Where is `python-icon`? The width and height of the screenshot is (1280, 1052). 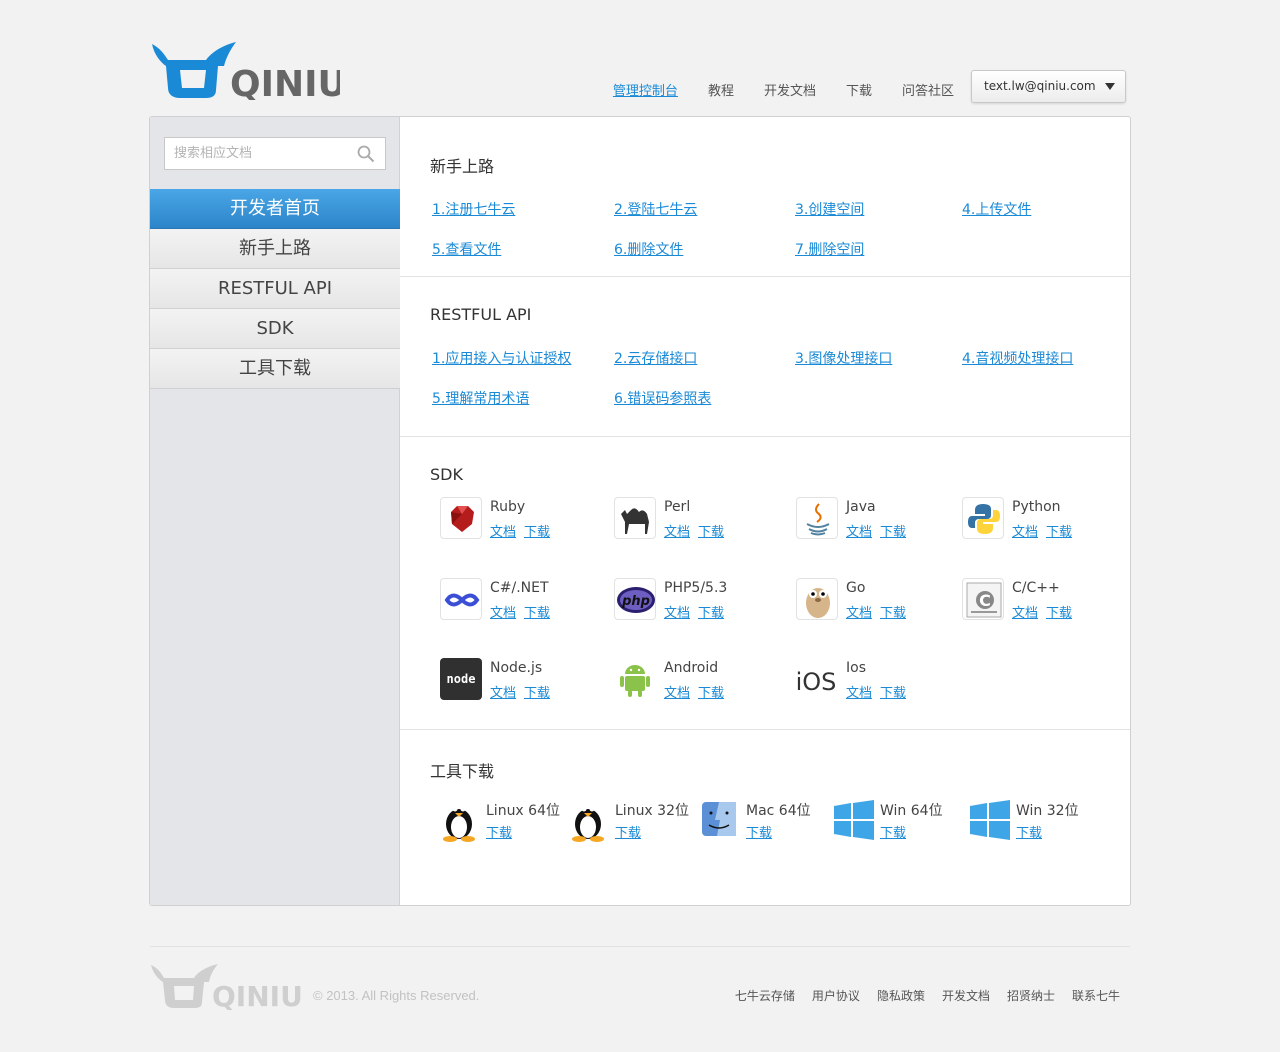 python-icon is located at coordinates (983, 518).